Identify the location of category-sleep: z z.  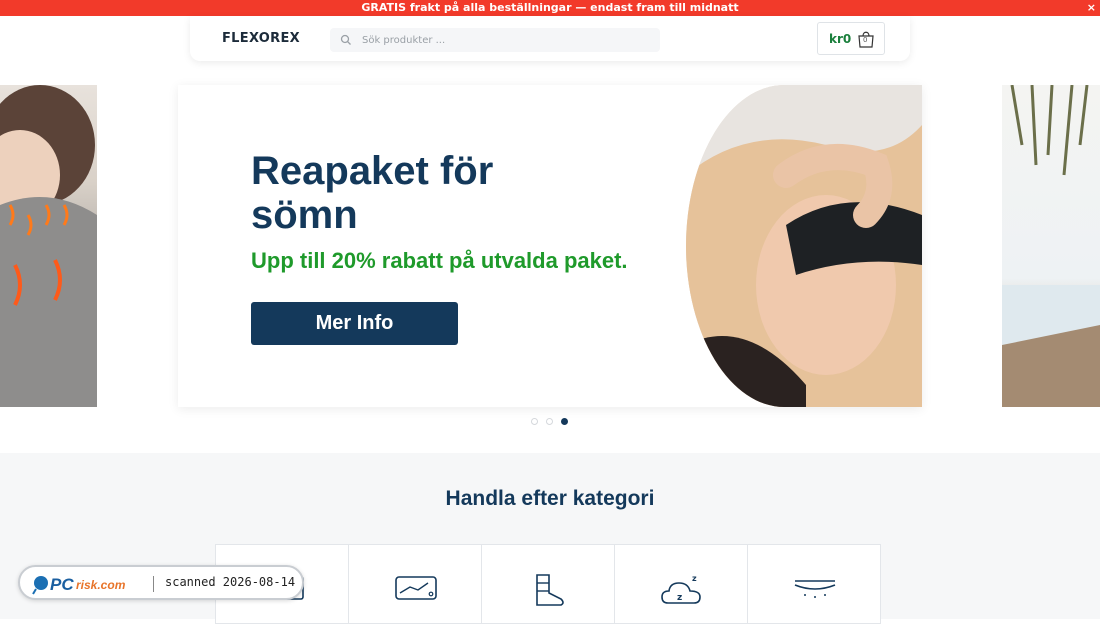
(681, 584).